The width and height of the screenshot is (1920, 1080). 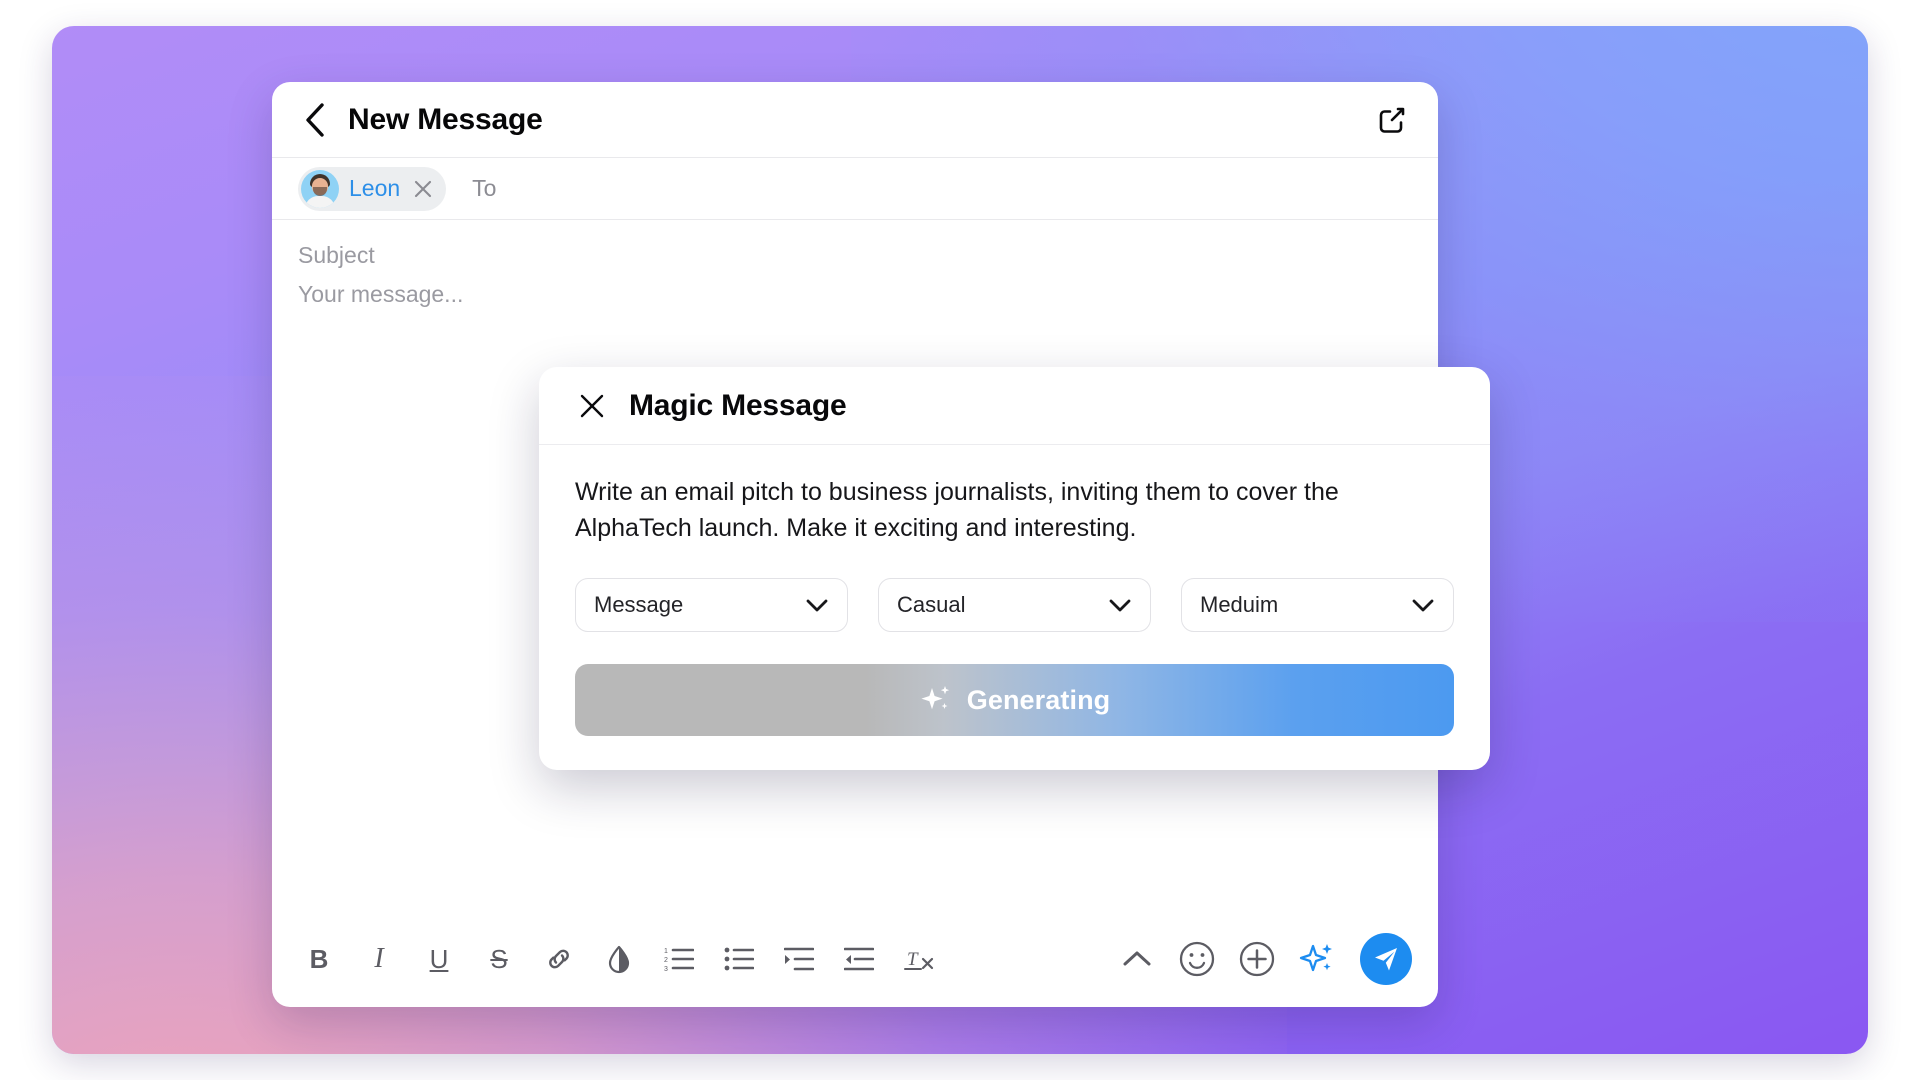 I want to click on bulleted-list-icon, so click(x=739, y=959).